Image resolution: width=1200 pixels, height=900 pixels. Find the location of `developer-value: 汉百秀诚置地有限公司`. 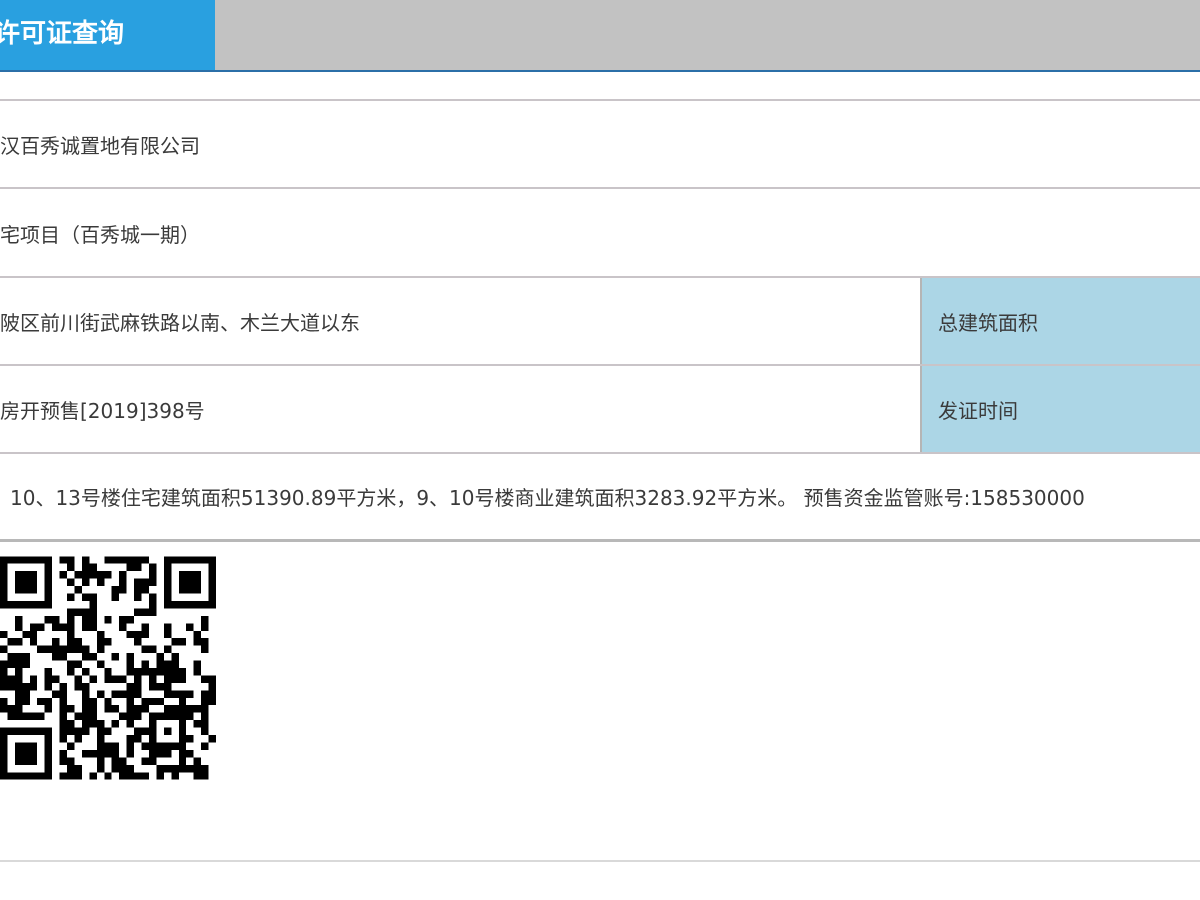

developer-value: 汉百秀诚置地有限公司 is located at coordinates (100, 146).